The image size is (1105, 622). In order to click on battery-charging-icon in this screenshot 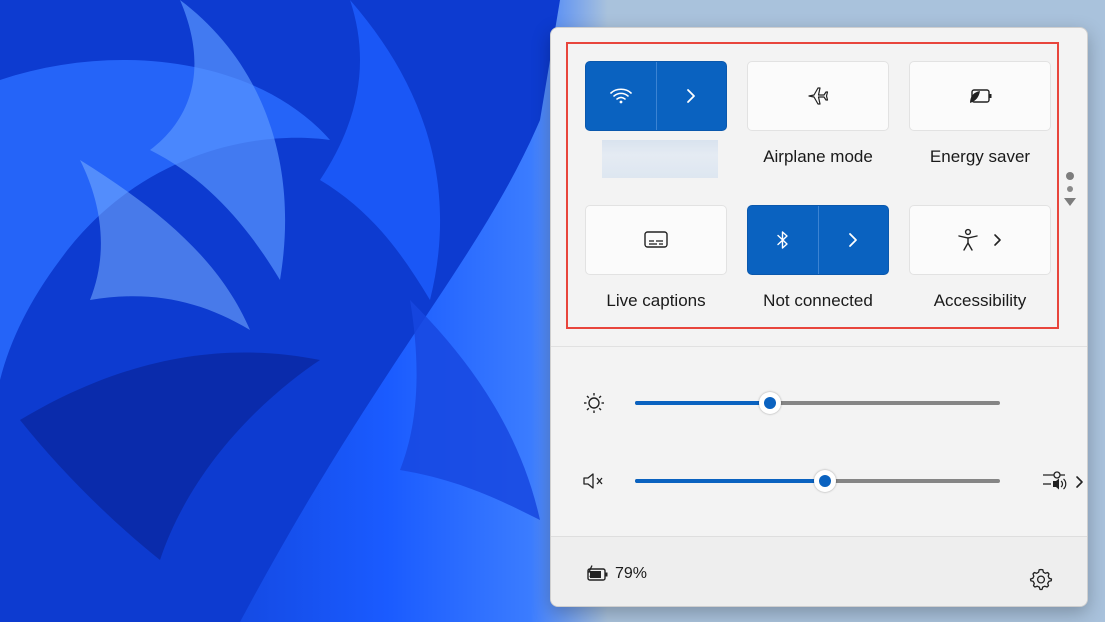, I will do `click(597, 573)`.